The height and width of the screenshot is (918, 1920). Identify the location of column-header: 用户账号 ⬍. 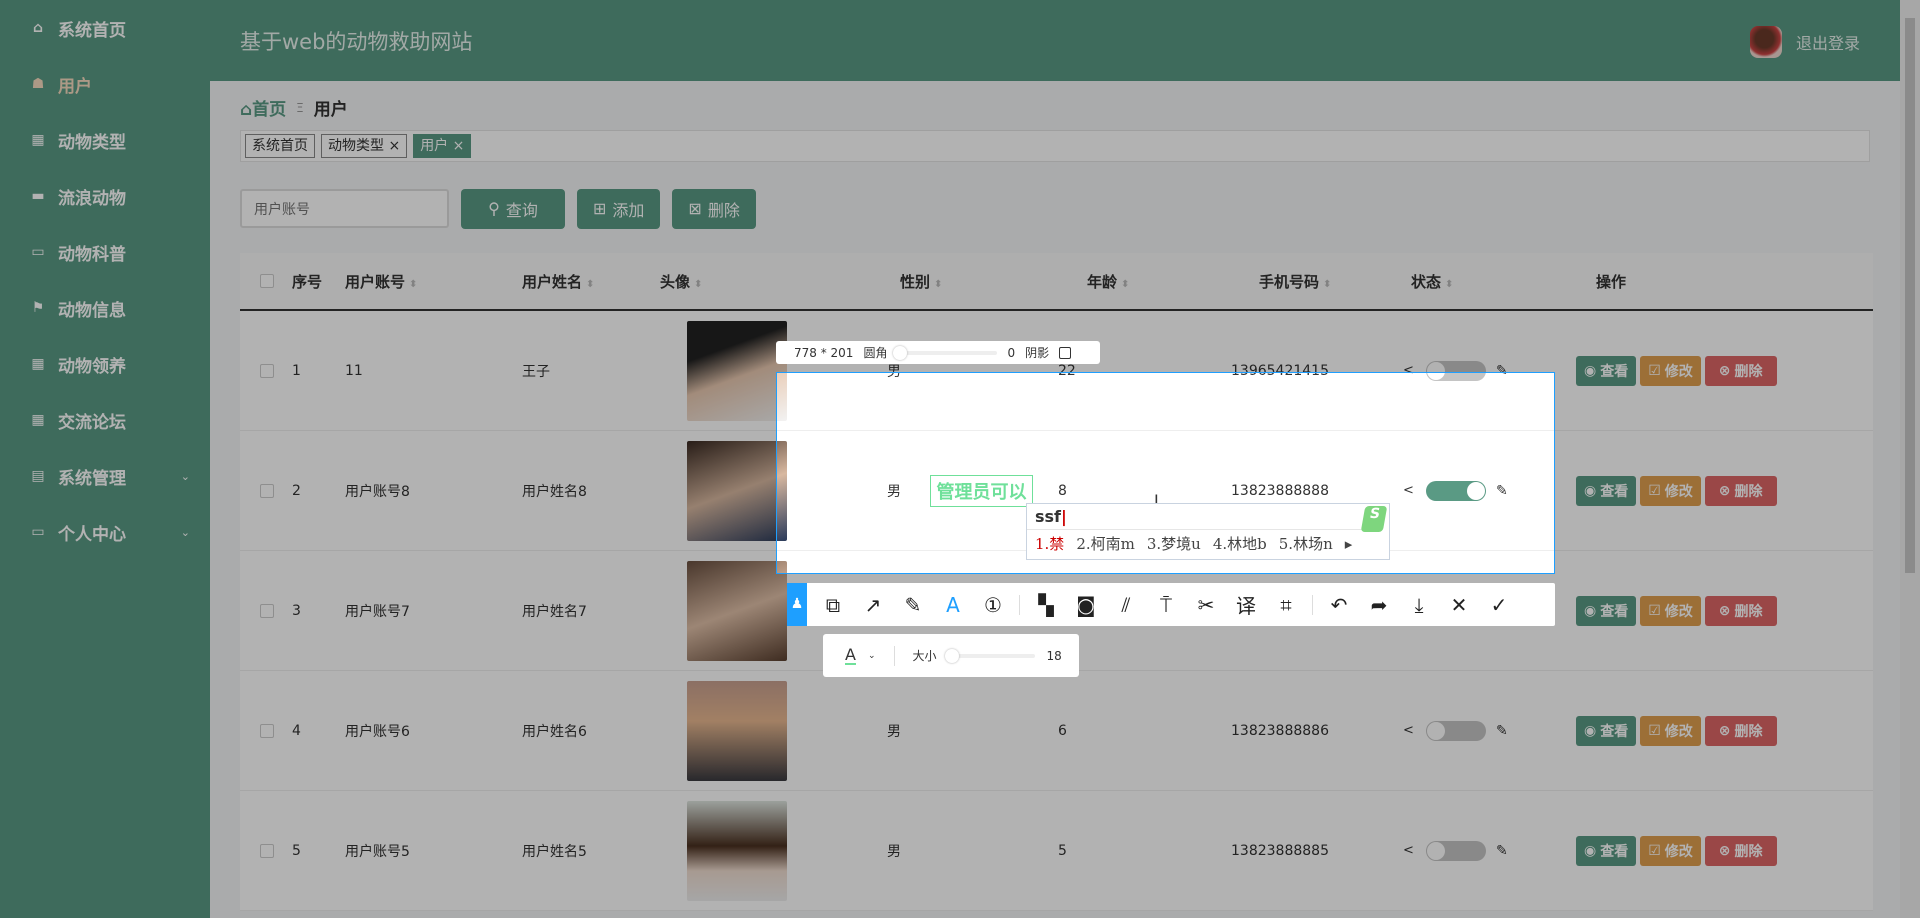
(381, 281).